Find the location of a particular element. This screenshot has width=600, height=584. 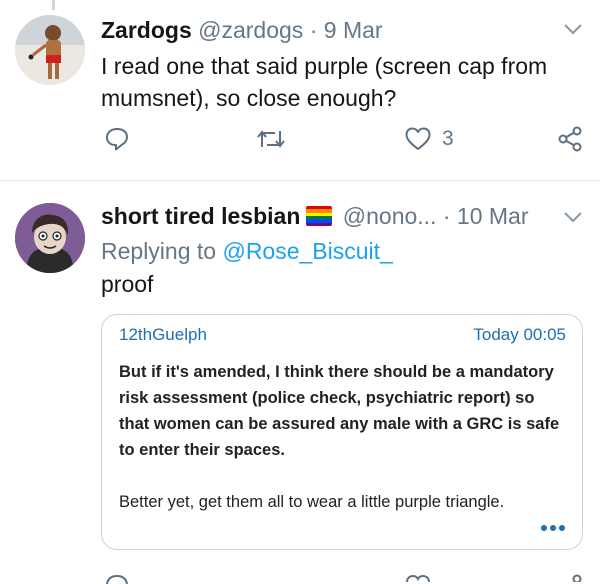

tweet1-header: Zardogs @zardogs · 9 Mar is located at coordinates (242, 30).